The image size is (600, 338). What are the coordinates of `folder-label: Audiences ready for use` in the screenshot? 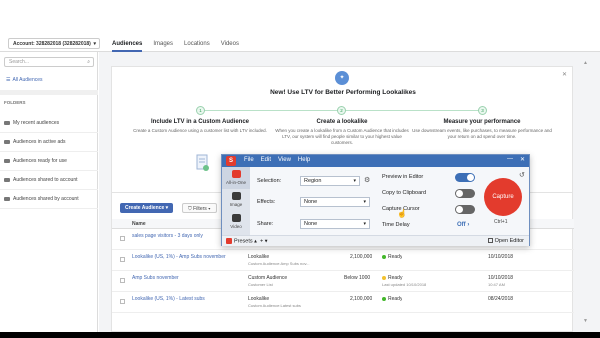 It's located at (40, 161).